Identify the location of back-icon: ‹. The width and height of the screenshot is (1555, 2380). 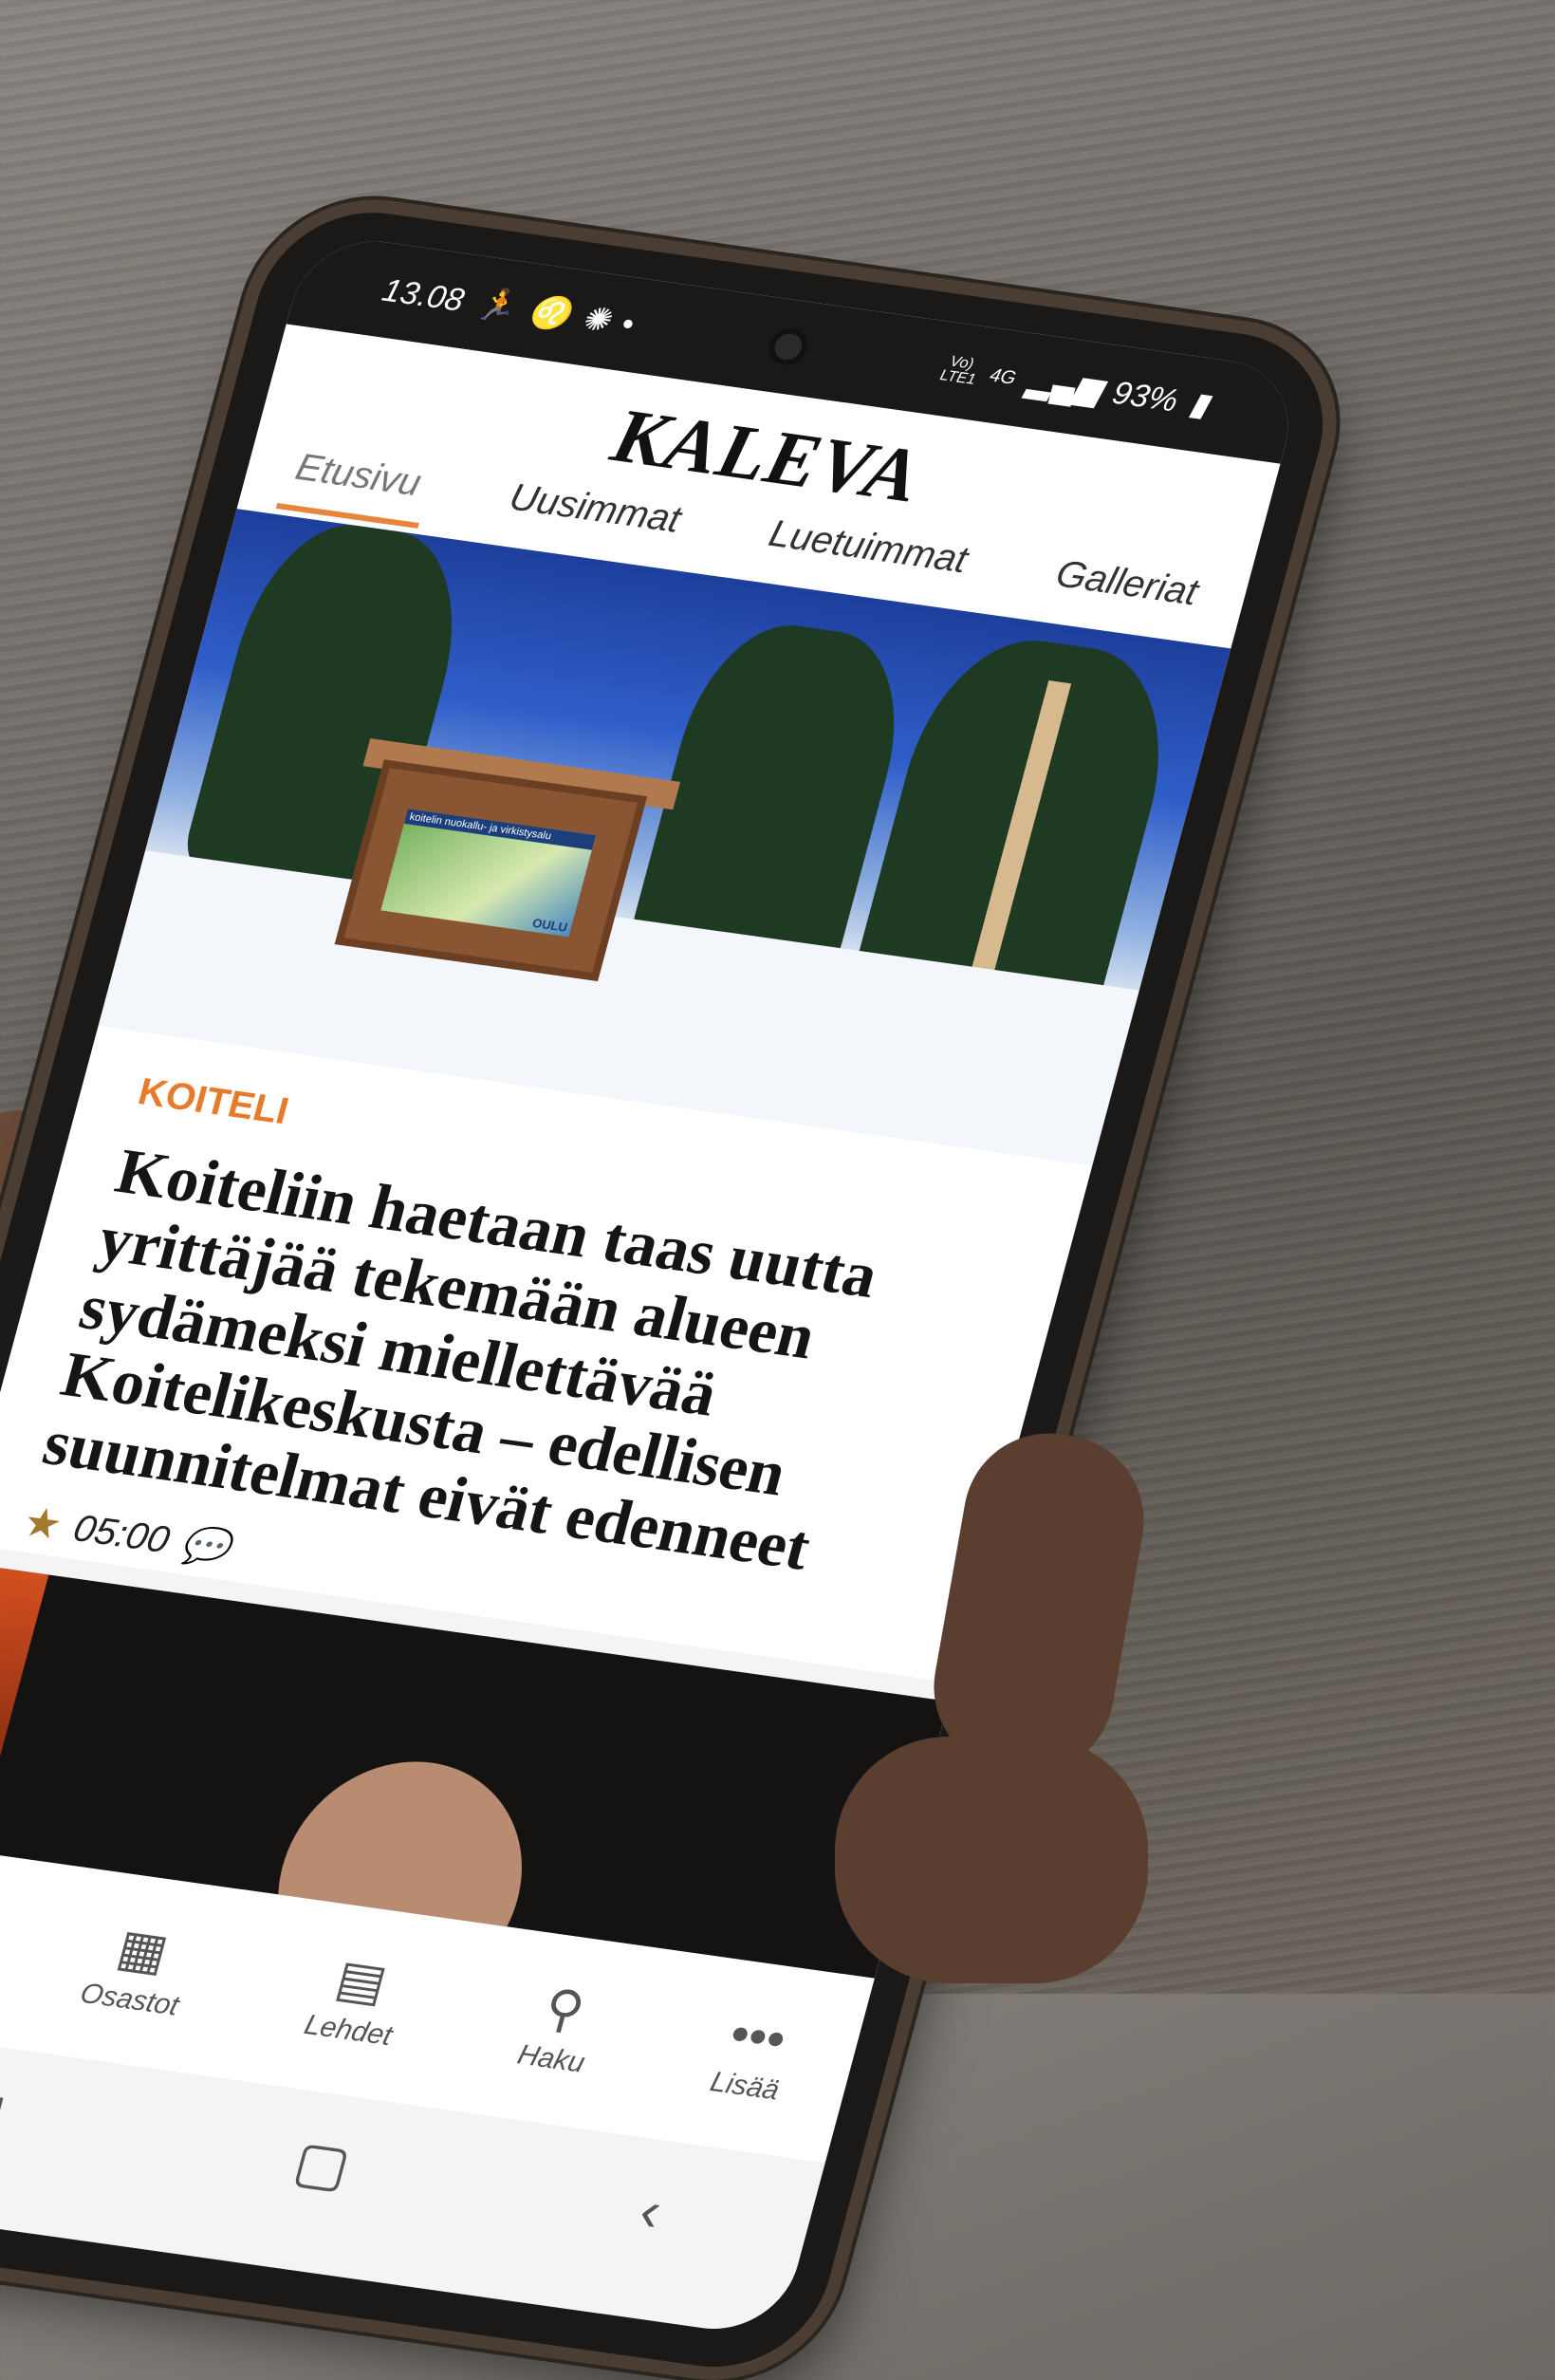
(651, 2210).